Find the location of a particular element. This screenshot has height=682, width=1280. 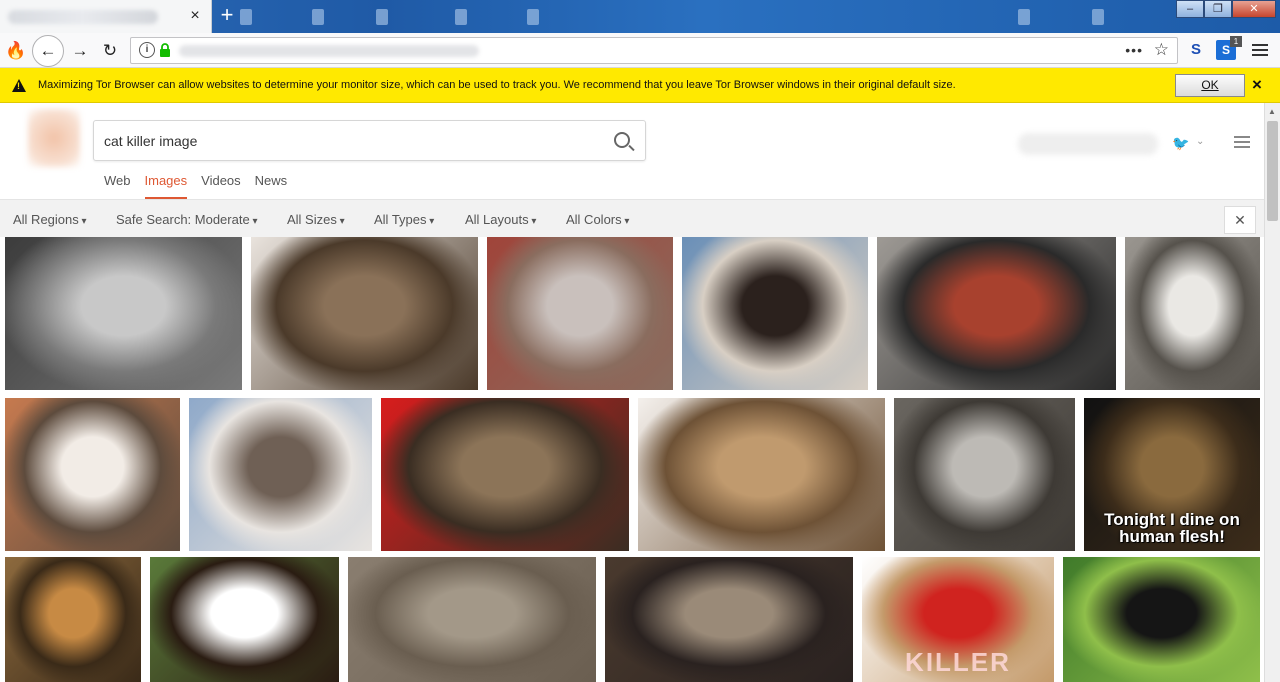

filter-layouts: All Layouts is located at coordinates (500, 219).